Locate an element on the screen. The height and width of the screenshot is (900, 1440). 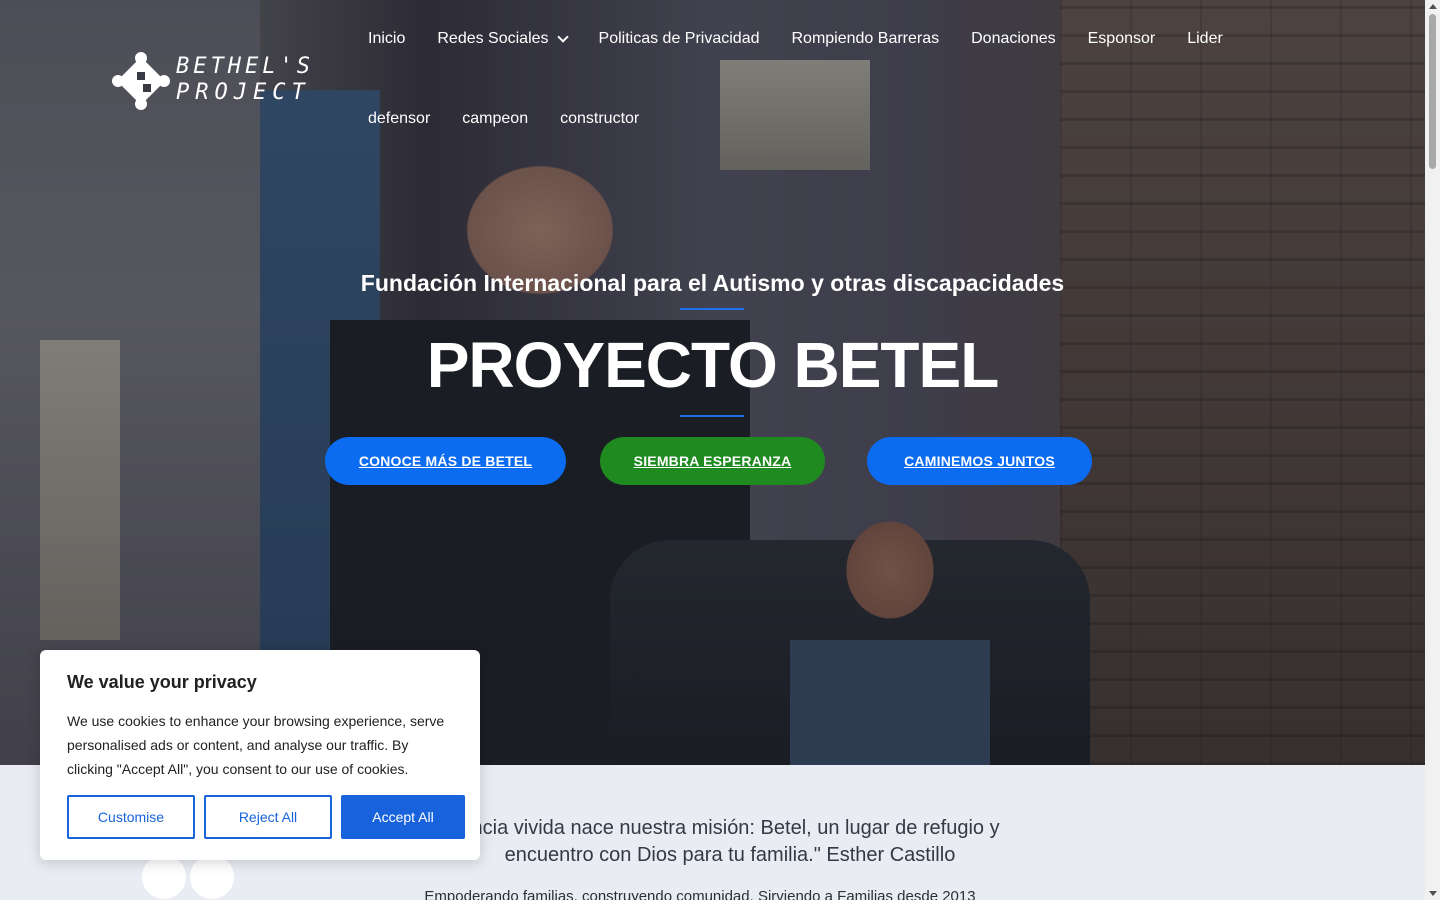
nav-item-label: defensor is located at coordinates (399, 118).